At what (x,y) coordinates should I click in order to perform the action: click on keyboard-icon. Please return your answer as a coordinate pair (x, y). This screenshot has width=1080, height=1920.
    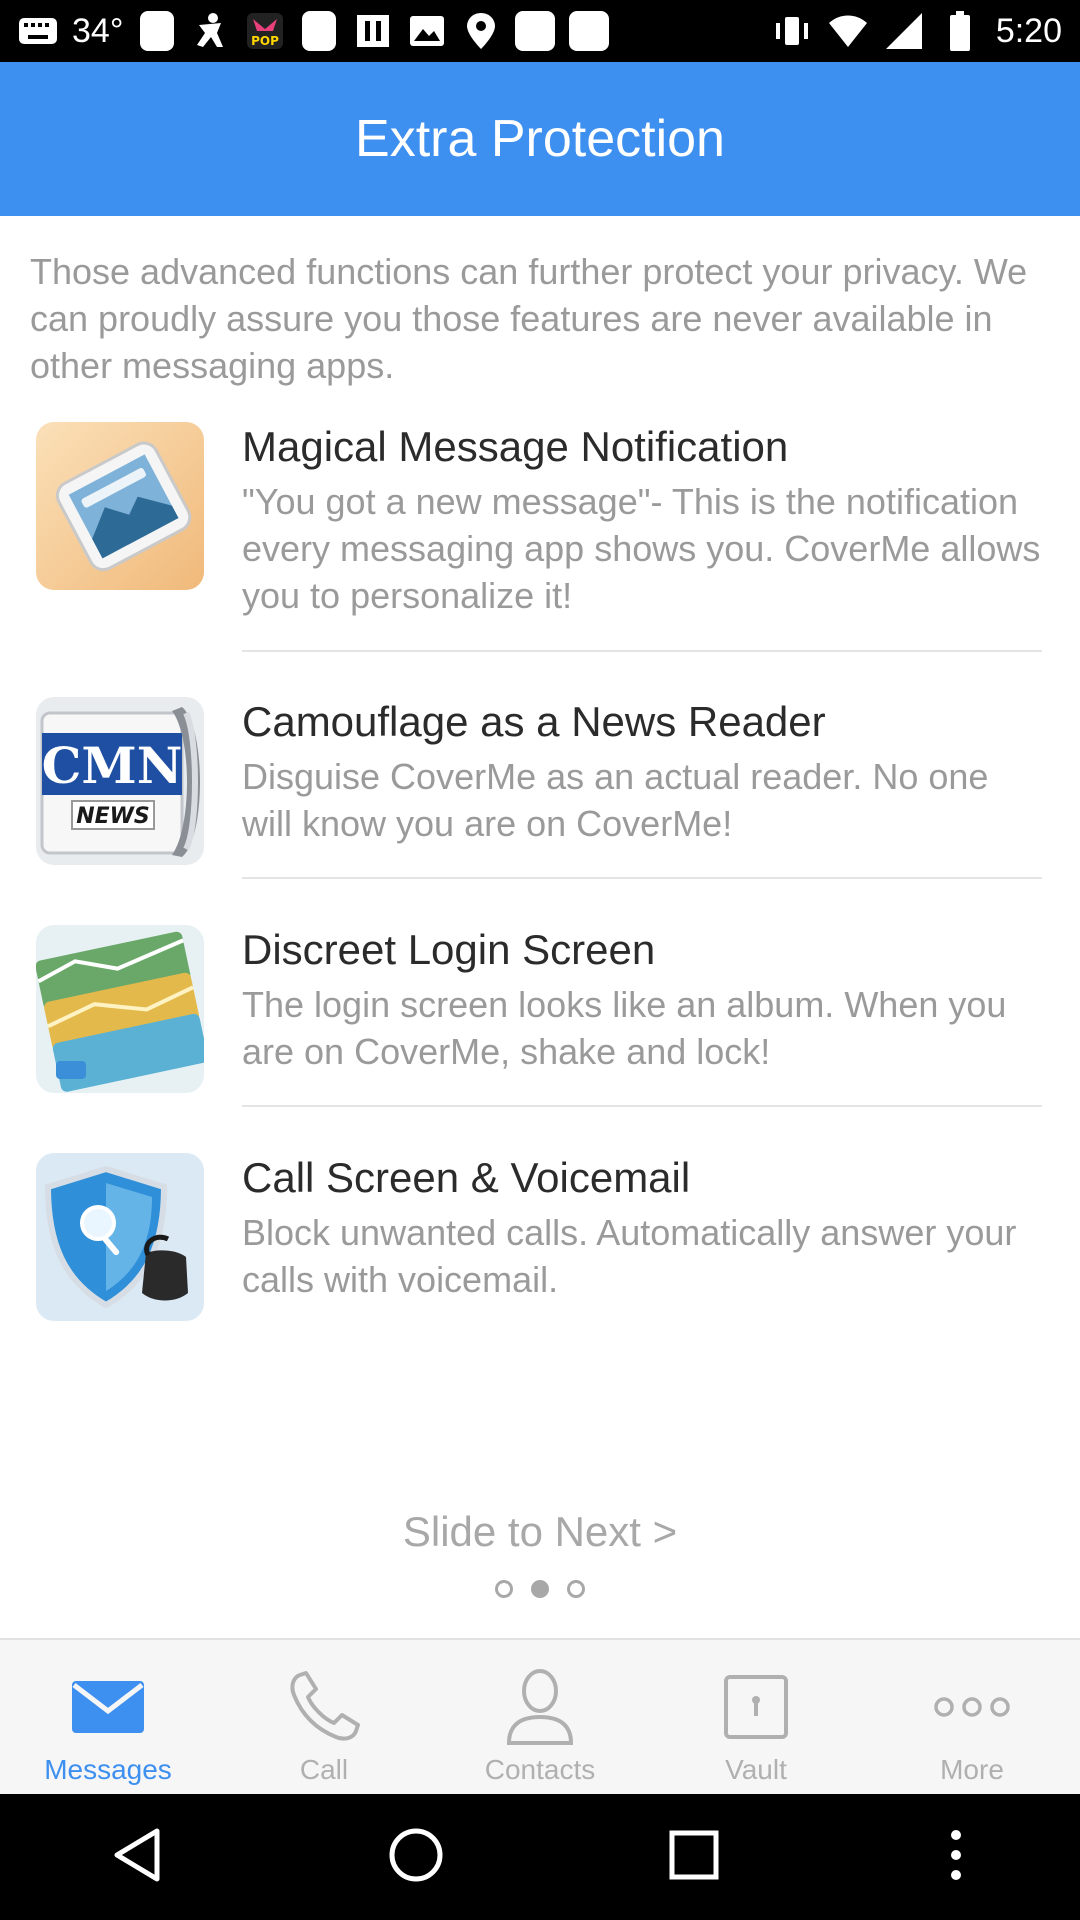
    Looking at the image, I should click on (38, 31).